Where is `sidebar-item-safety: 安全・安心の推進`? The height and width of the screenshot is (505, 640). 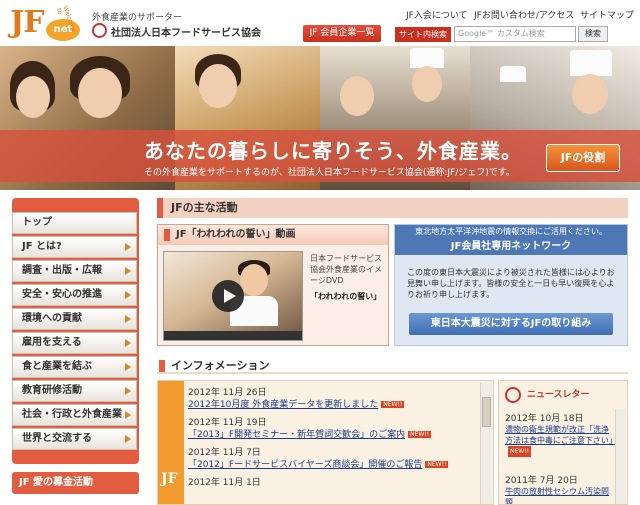 sidebar-item-safety: 安全・安心の推進 is located at coordinates (74, 295).